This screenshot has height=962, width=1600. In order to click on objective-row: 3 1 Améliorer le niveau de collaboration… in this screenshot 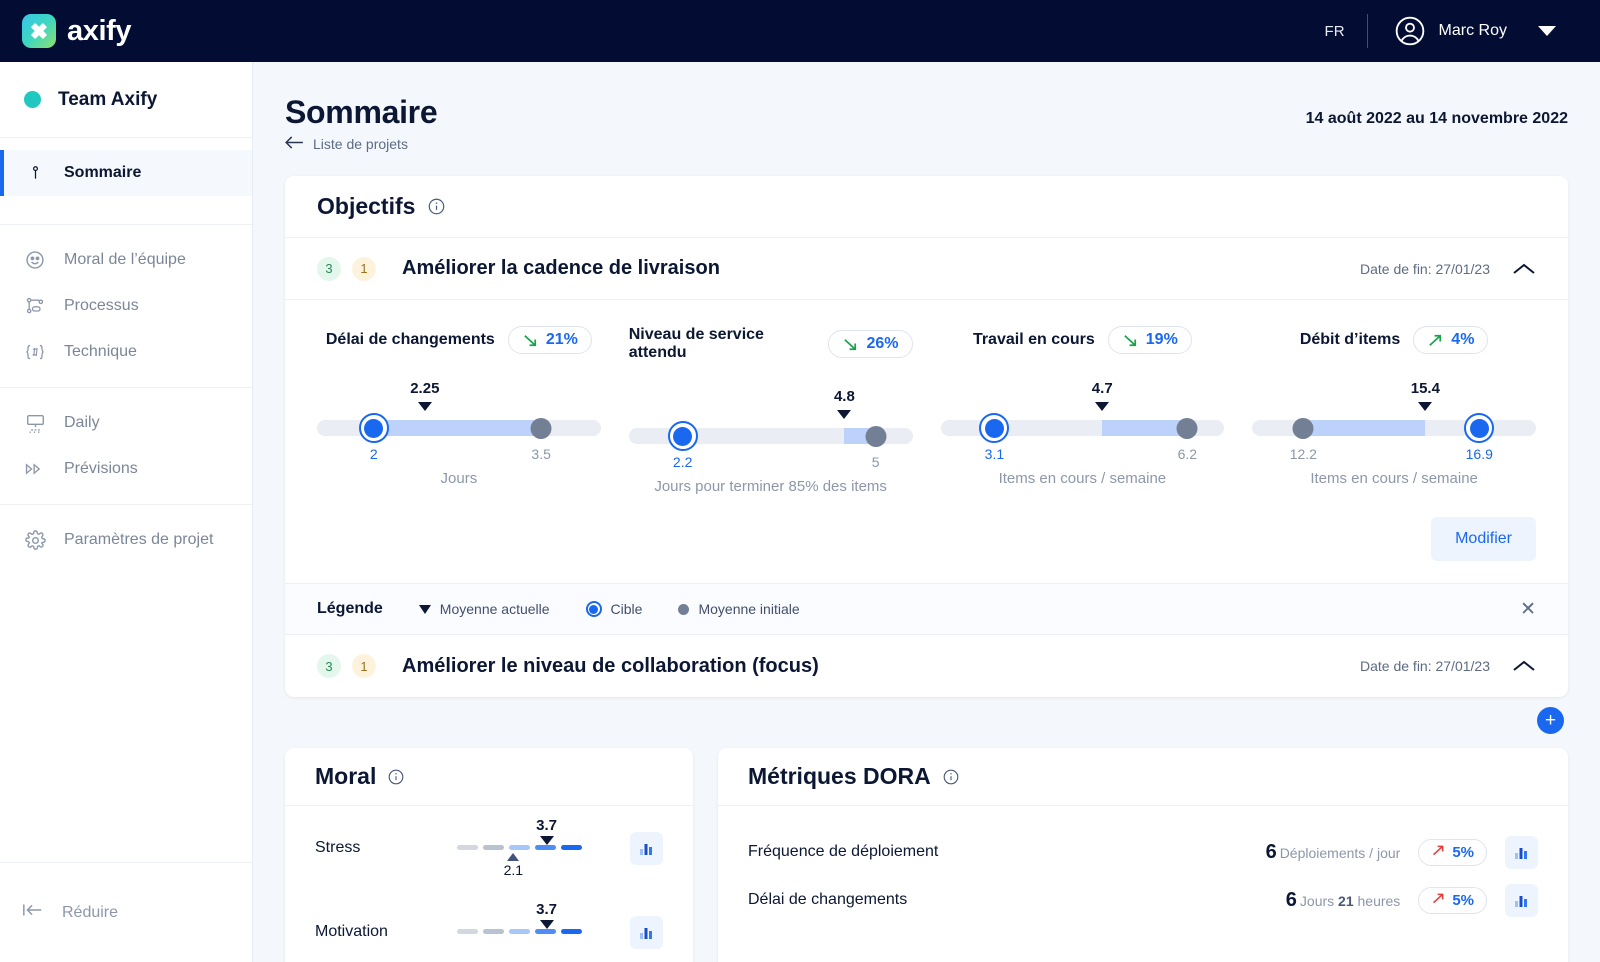, I will do `click(926, 666)`.